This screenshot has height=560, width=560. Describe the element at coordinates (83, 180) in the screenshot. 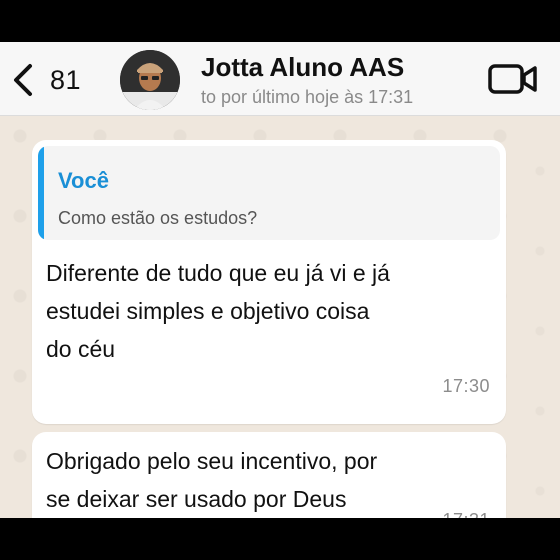

I see `quote-author: Você` at that location.